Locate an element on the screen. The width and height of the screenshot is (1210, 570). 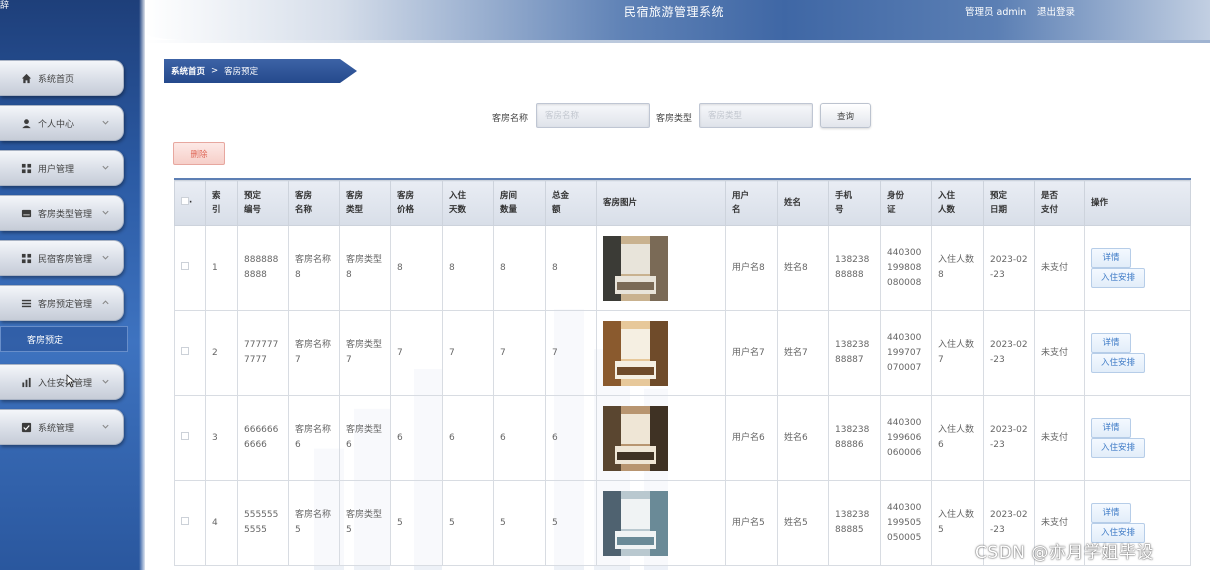
sidebar-item-home: 系统首页 is located at coordinates (62, 78).